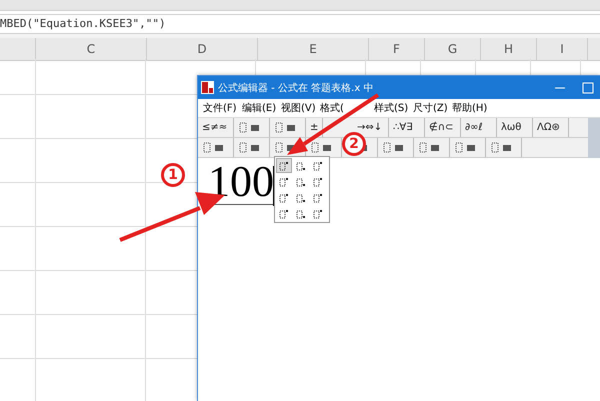 This screenshot has height=401, width=600. What do you see at coordinates (173, 175) in the screenshot?
I see `step-number: 1` at bounding box center [173, 175].